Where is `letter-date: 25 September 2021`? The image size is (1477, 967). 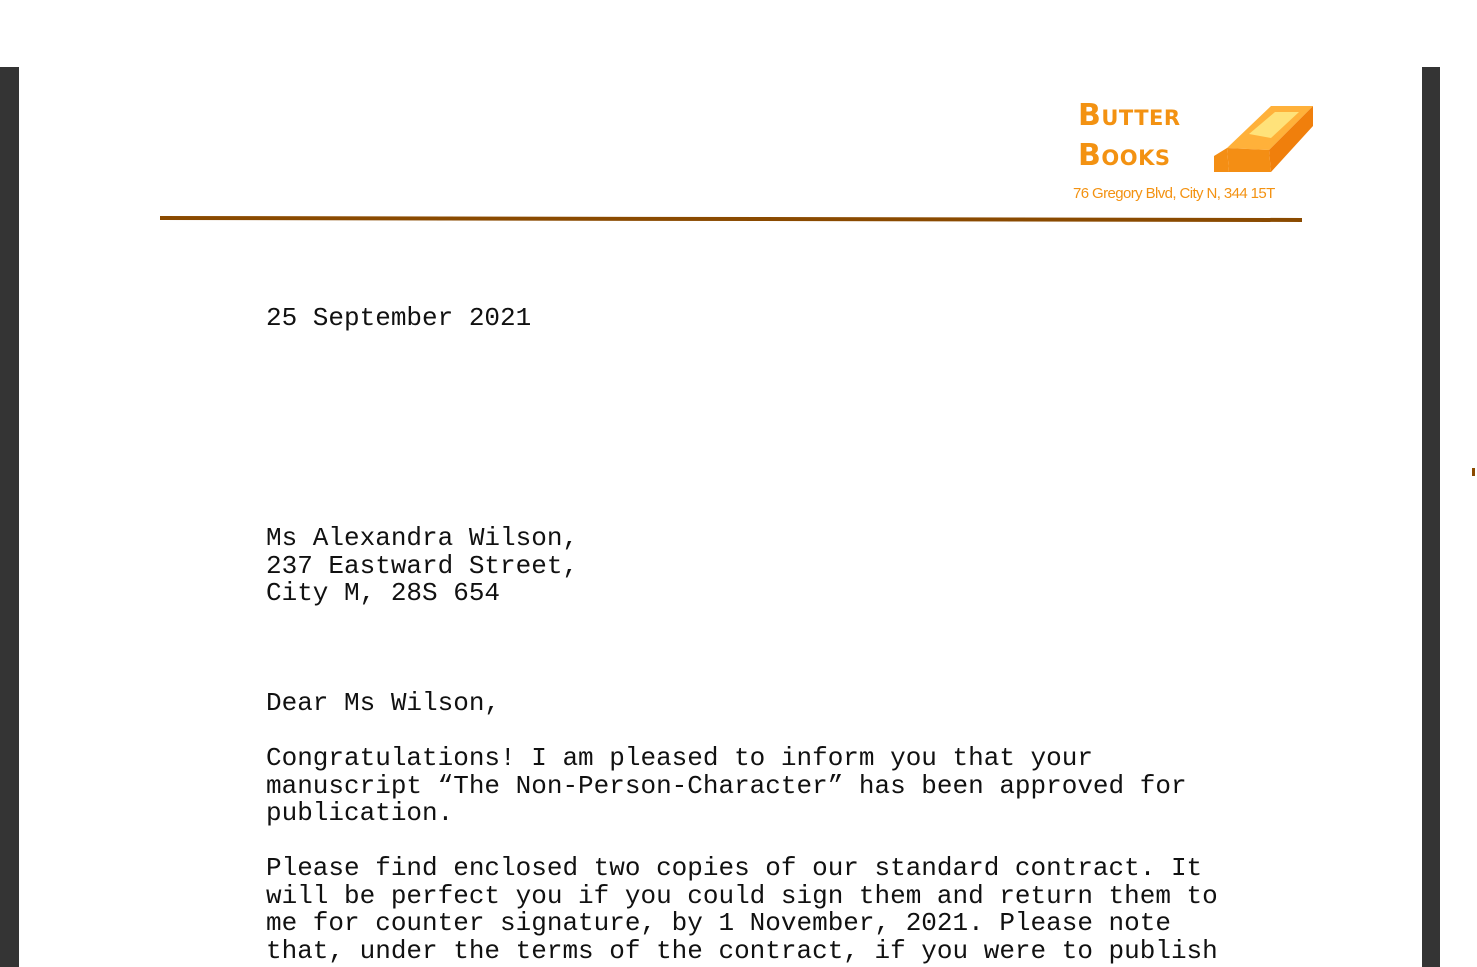
letter-date: 25 September 2021 is located at coordinates (399, 318).